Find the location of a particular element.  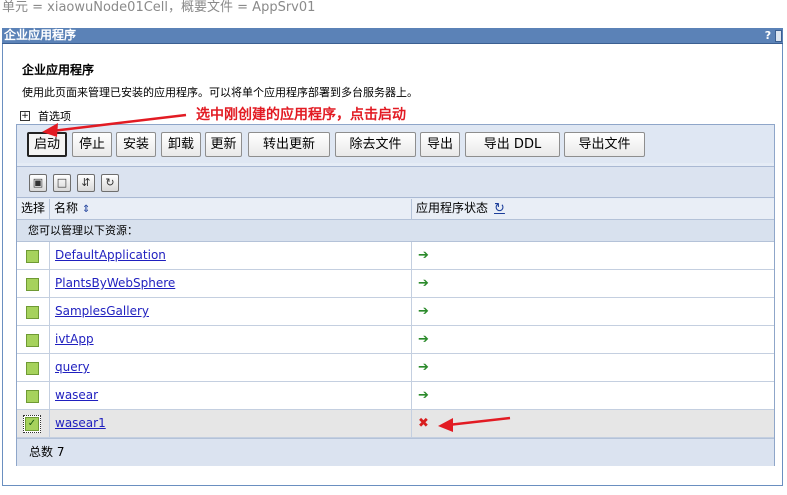

row-checkbox: ✓ is located at coordinates (32, 424).